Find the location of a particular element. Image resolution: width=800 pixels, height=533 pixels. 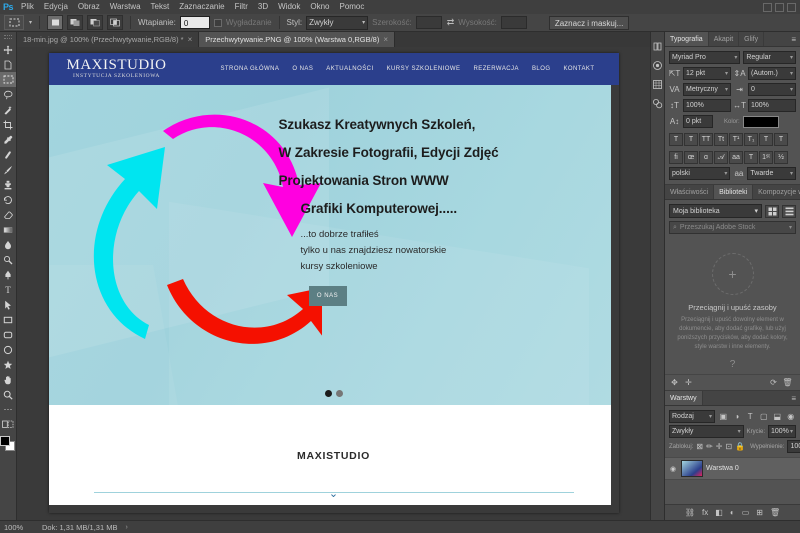

baseline-shift-input: 0 pkt is located at coordinates (698, 121).